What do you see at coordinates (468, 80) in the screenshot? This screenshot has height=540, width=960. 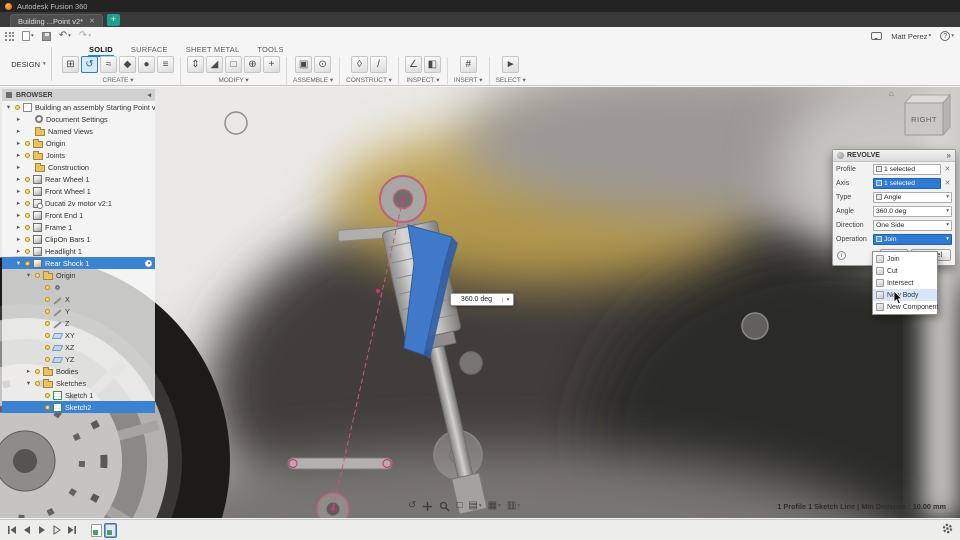 I see `ribbon-group-label-insert: INSERT ▾` at bounding box center [468, 80].